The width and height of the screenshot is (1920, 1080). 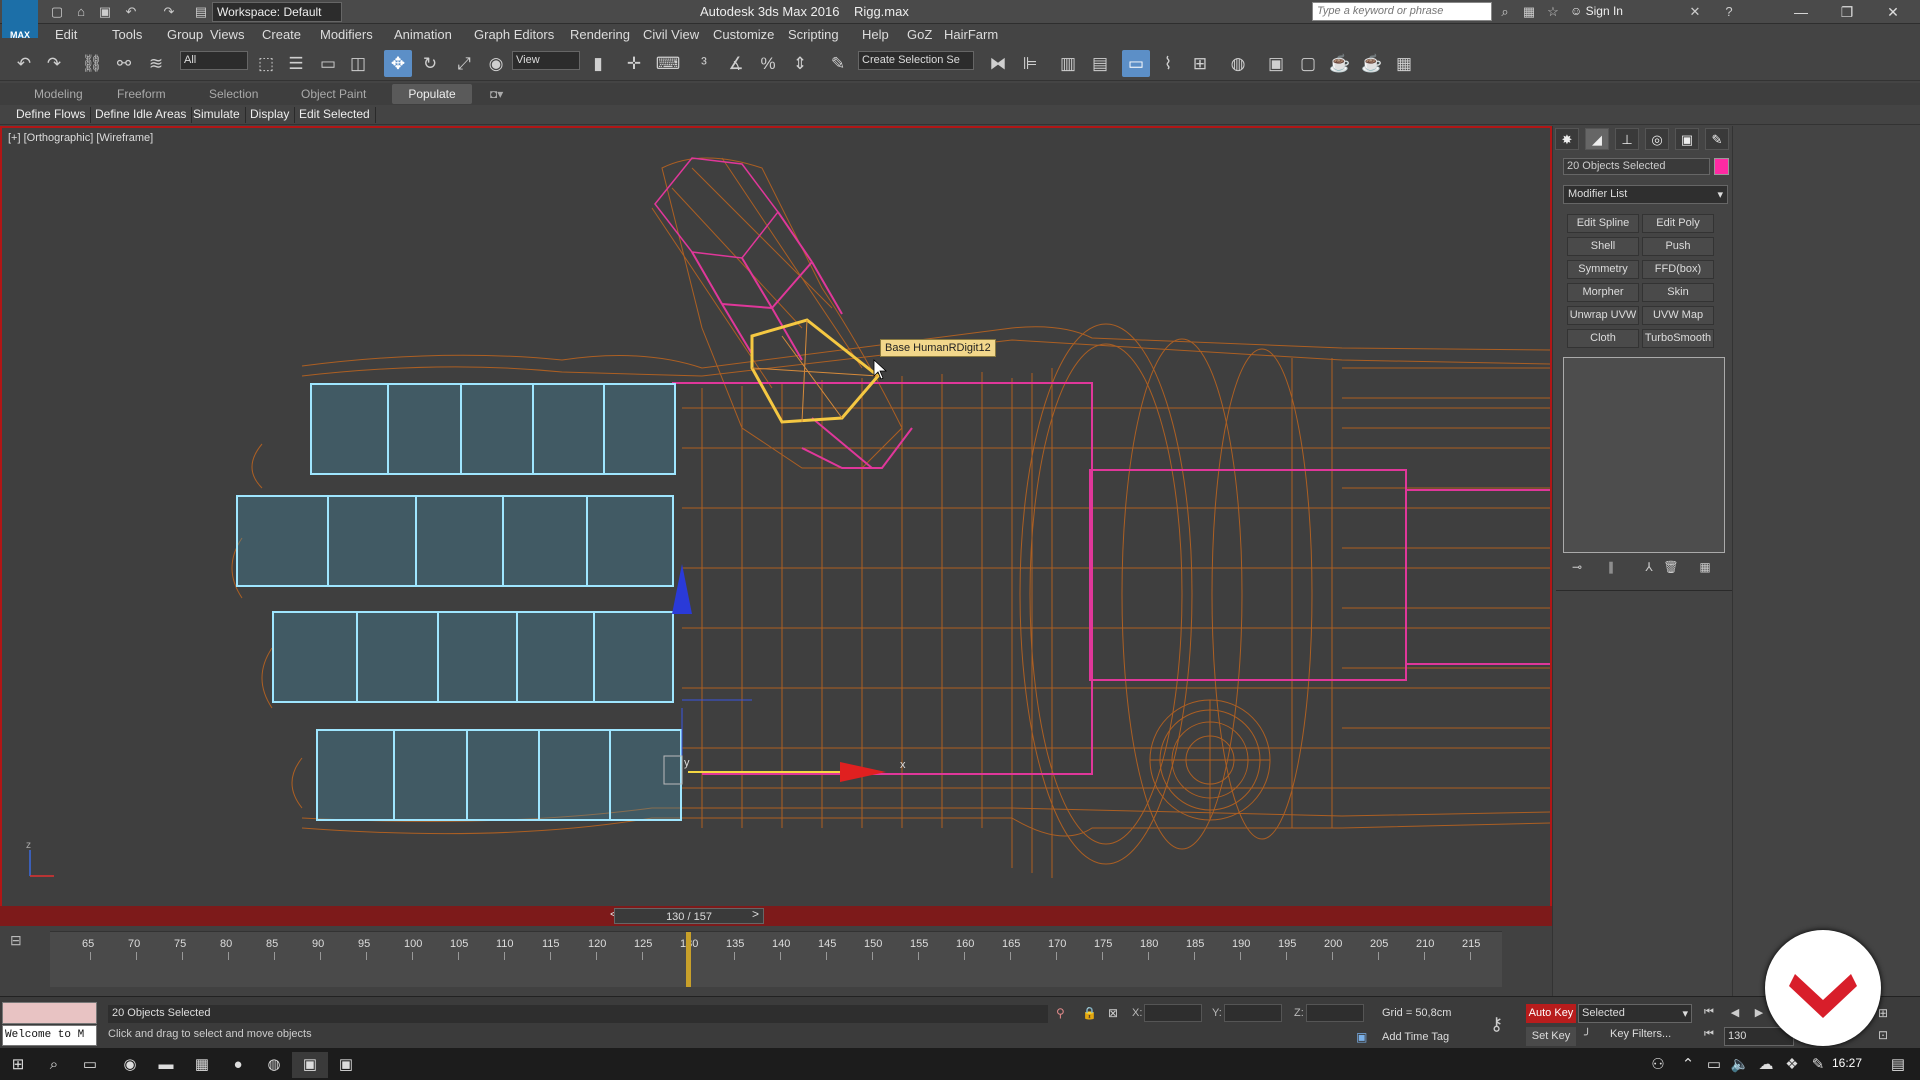 What do you see at coordinates (266, 63) in the screenshot?
I see `select-object-icon: ⬚` at bounding box center [266, 63].